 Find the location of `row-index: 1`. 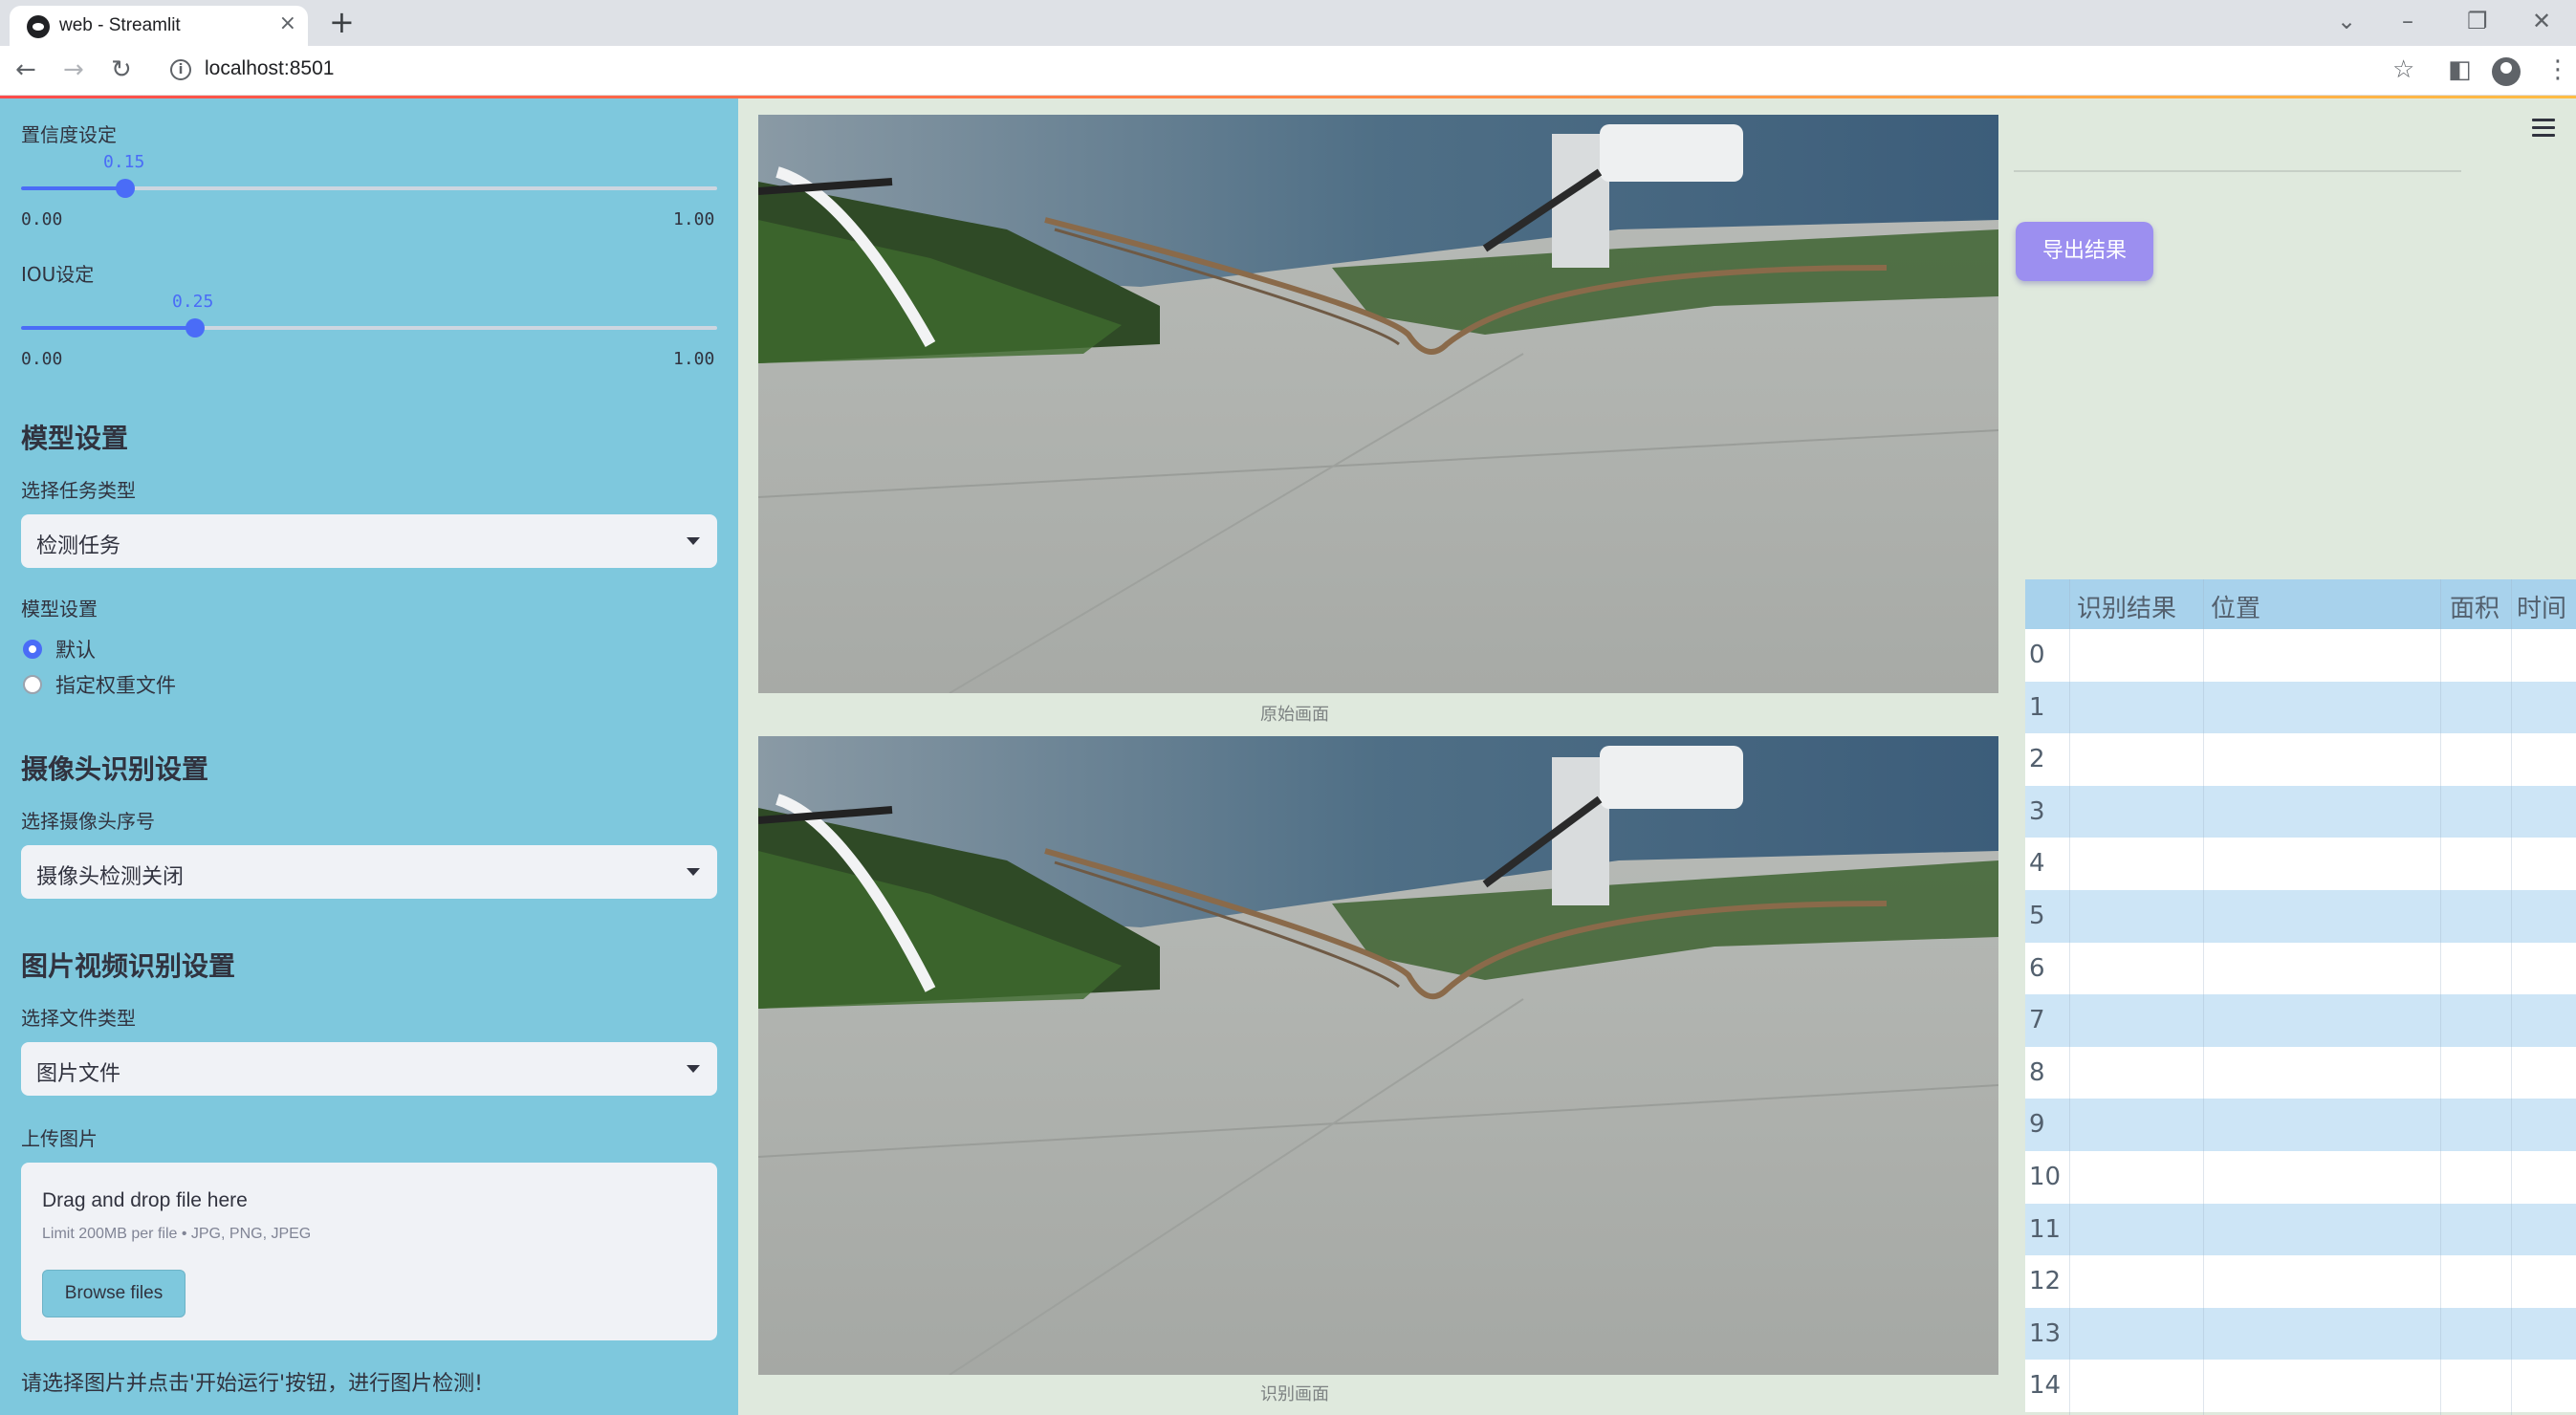

row-index: 1 is located at coordinates (2037, 707).